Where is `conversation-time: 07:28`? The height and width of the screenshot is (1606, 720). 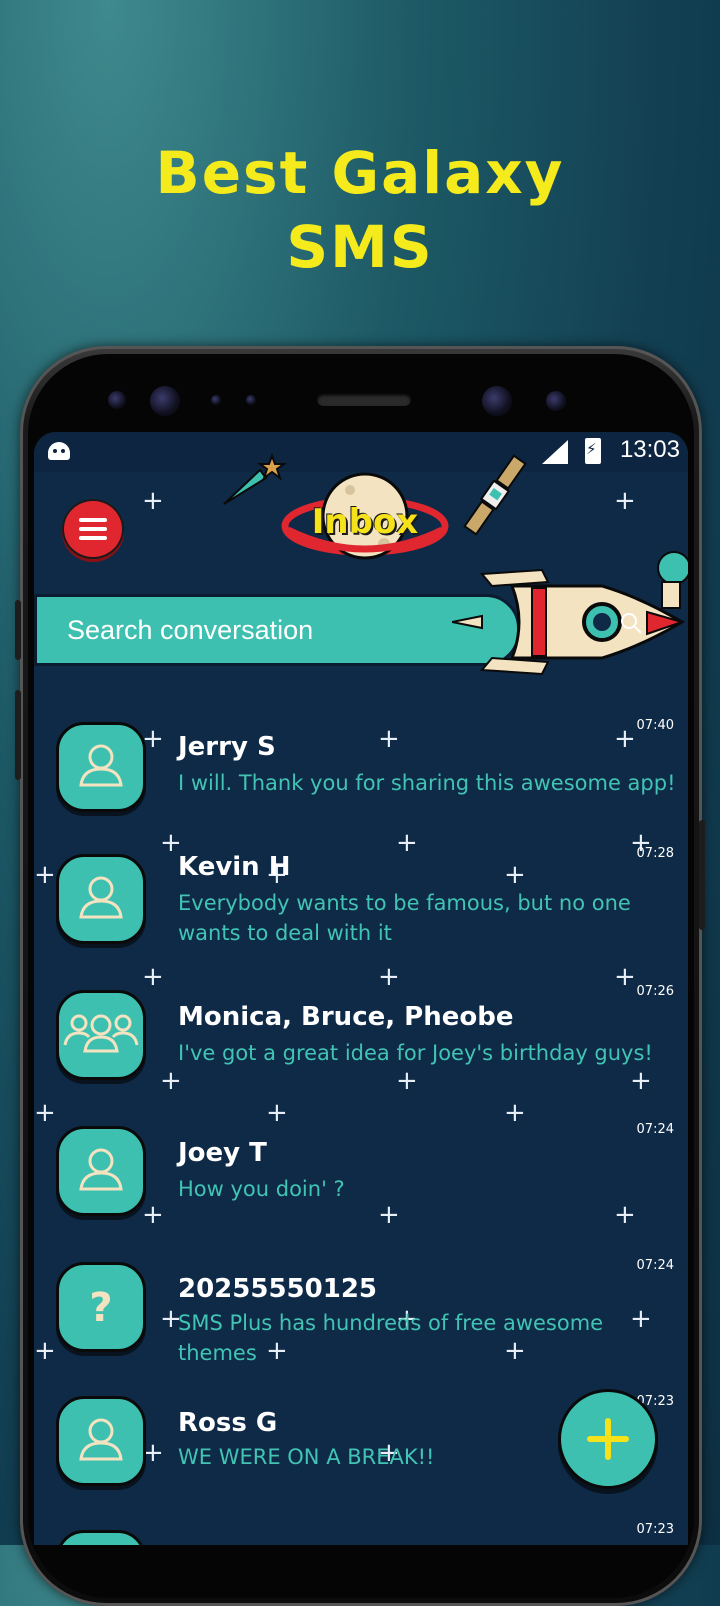 conversation-time: 07:28 is located at coordinates (655, 853).